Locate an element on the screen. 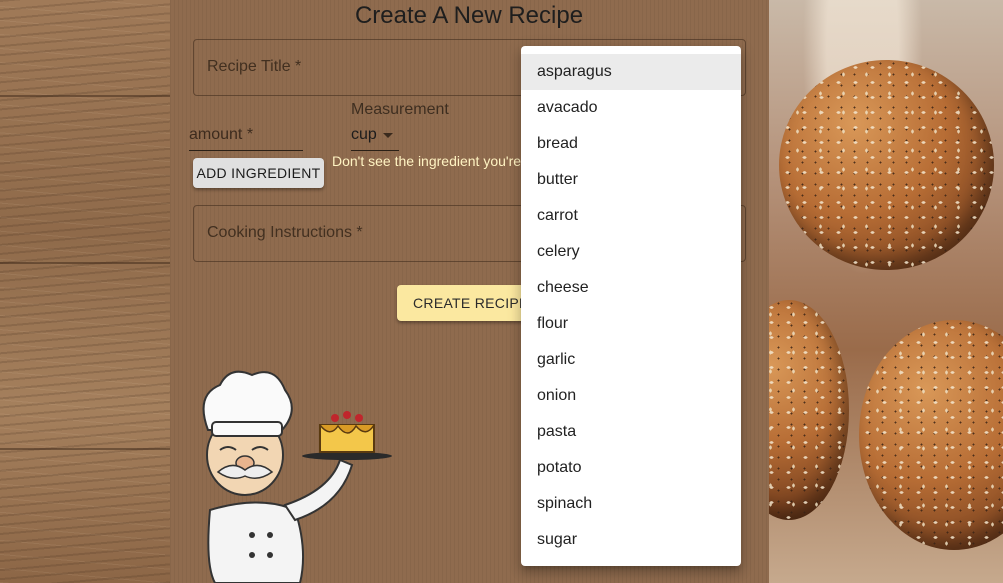  menu-item: flour is located at coordinates (631, 324).